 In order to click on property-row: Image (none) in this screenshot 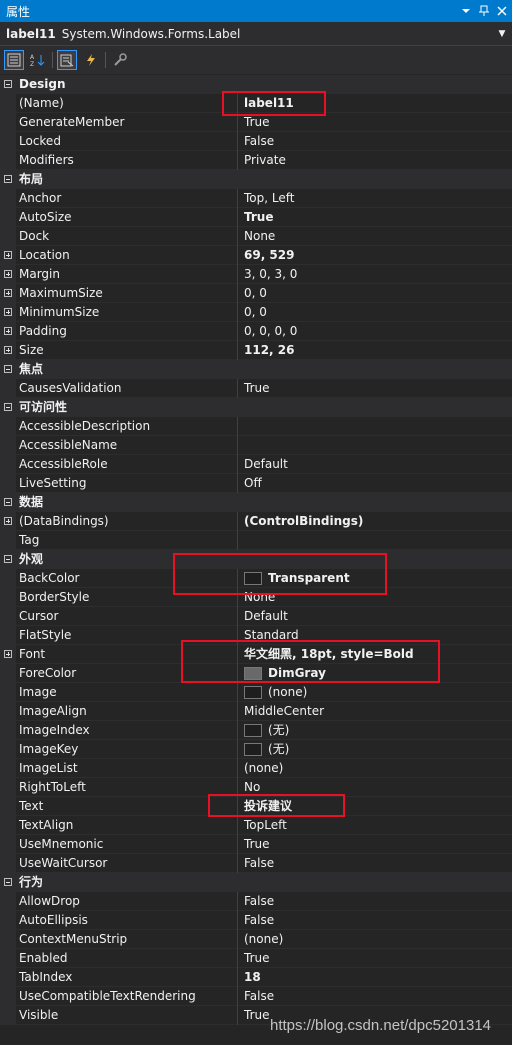, I will do `click(256, 692)`.